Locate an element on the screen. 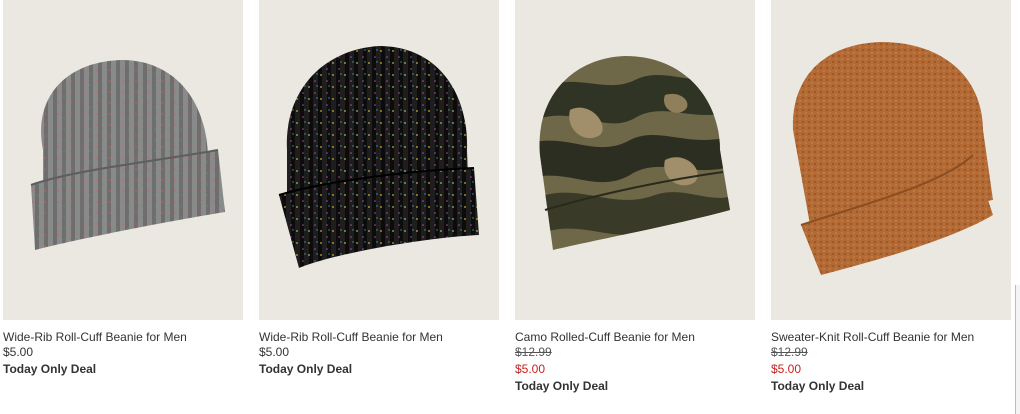 The height and width of the screenshot is (414, 1020). page-scrollbar is located at coordinates (1017, 349).